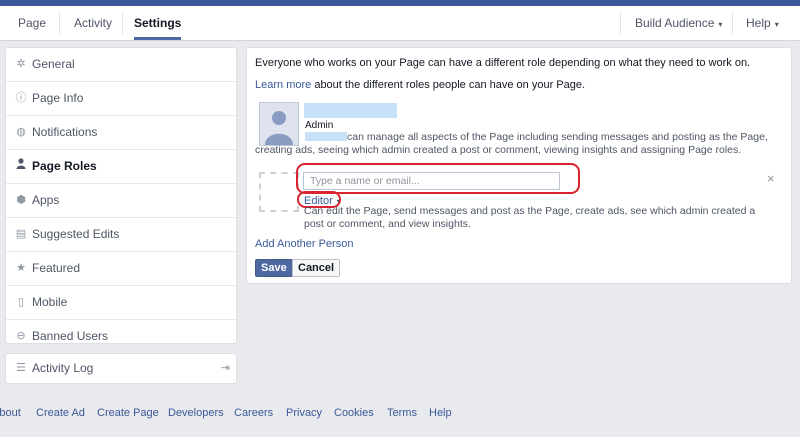 Image resolution: width=800 pixels, height=437 pixels. Describe the element at coordinates (63, 368) in the screenshot. I see `sidebar-item-label: Activity Log` at that location.